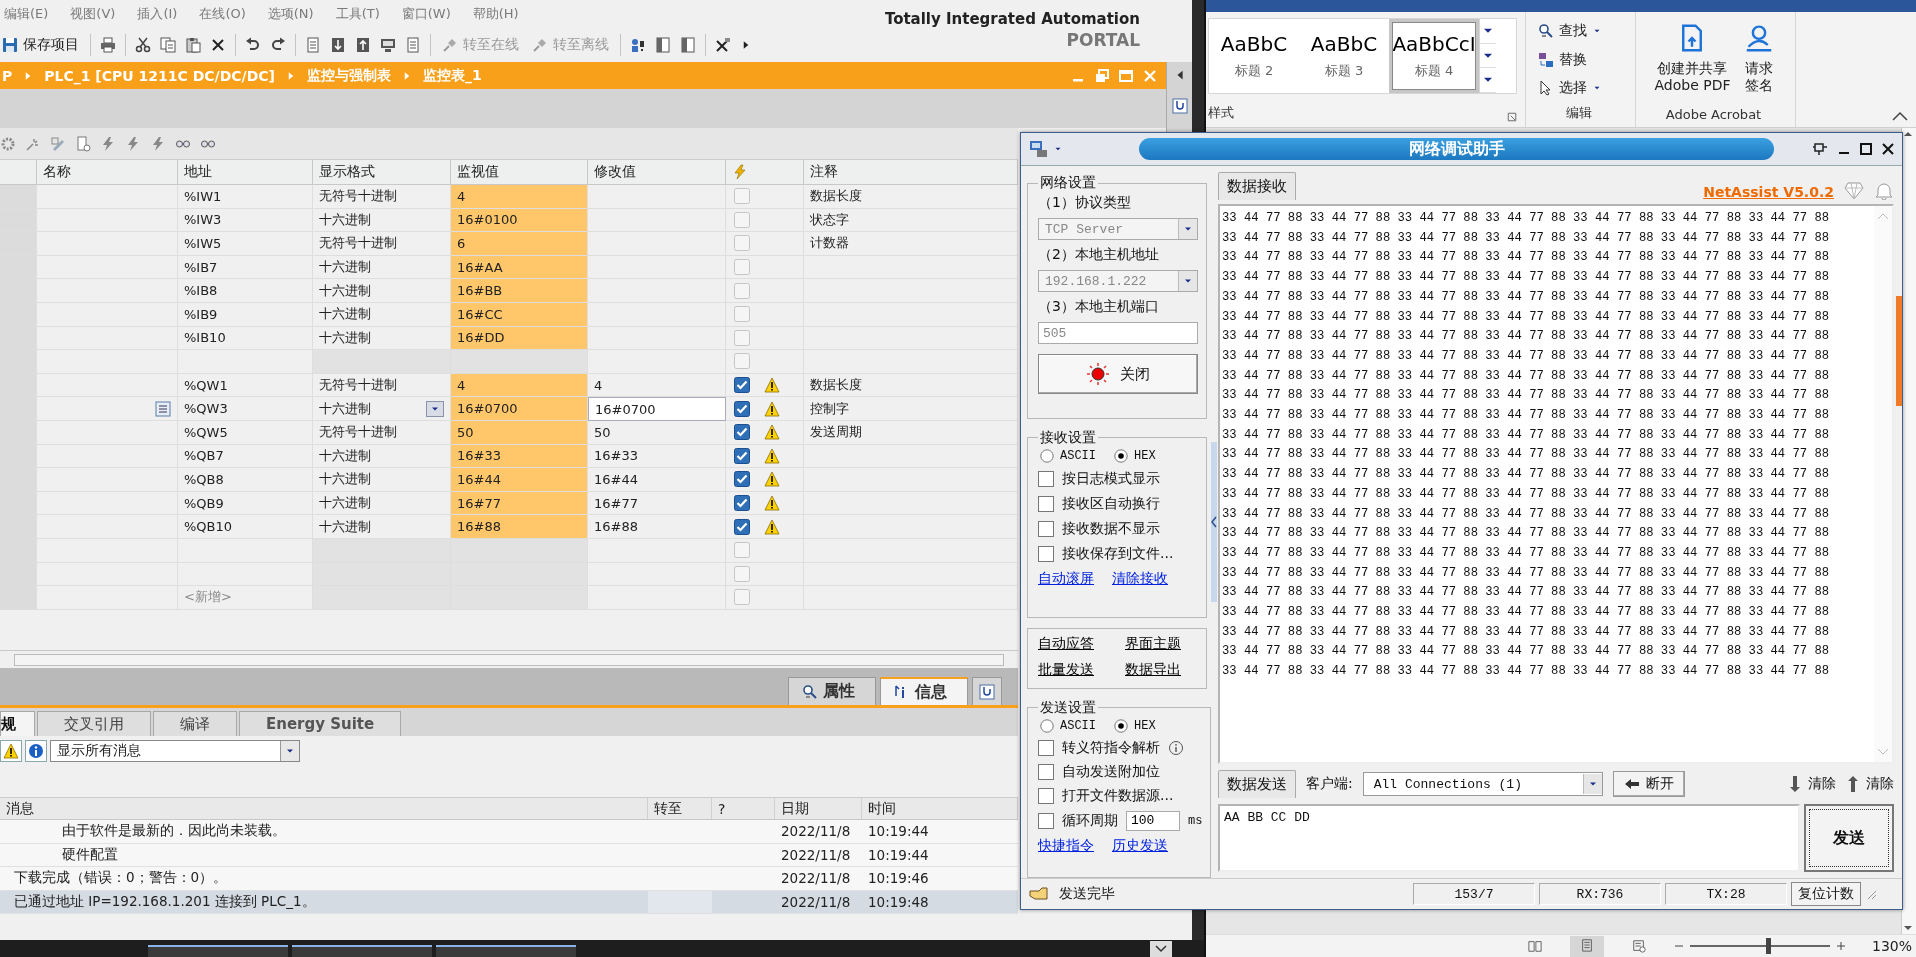 The image size is (1916, 957). What do you see at coordinates (1111, 478) in the screenshot?
I see `checkbox-label: 按日志模式显示` at bounding box center [1111, 478].